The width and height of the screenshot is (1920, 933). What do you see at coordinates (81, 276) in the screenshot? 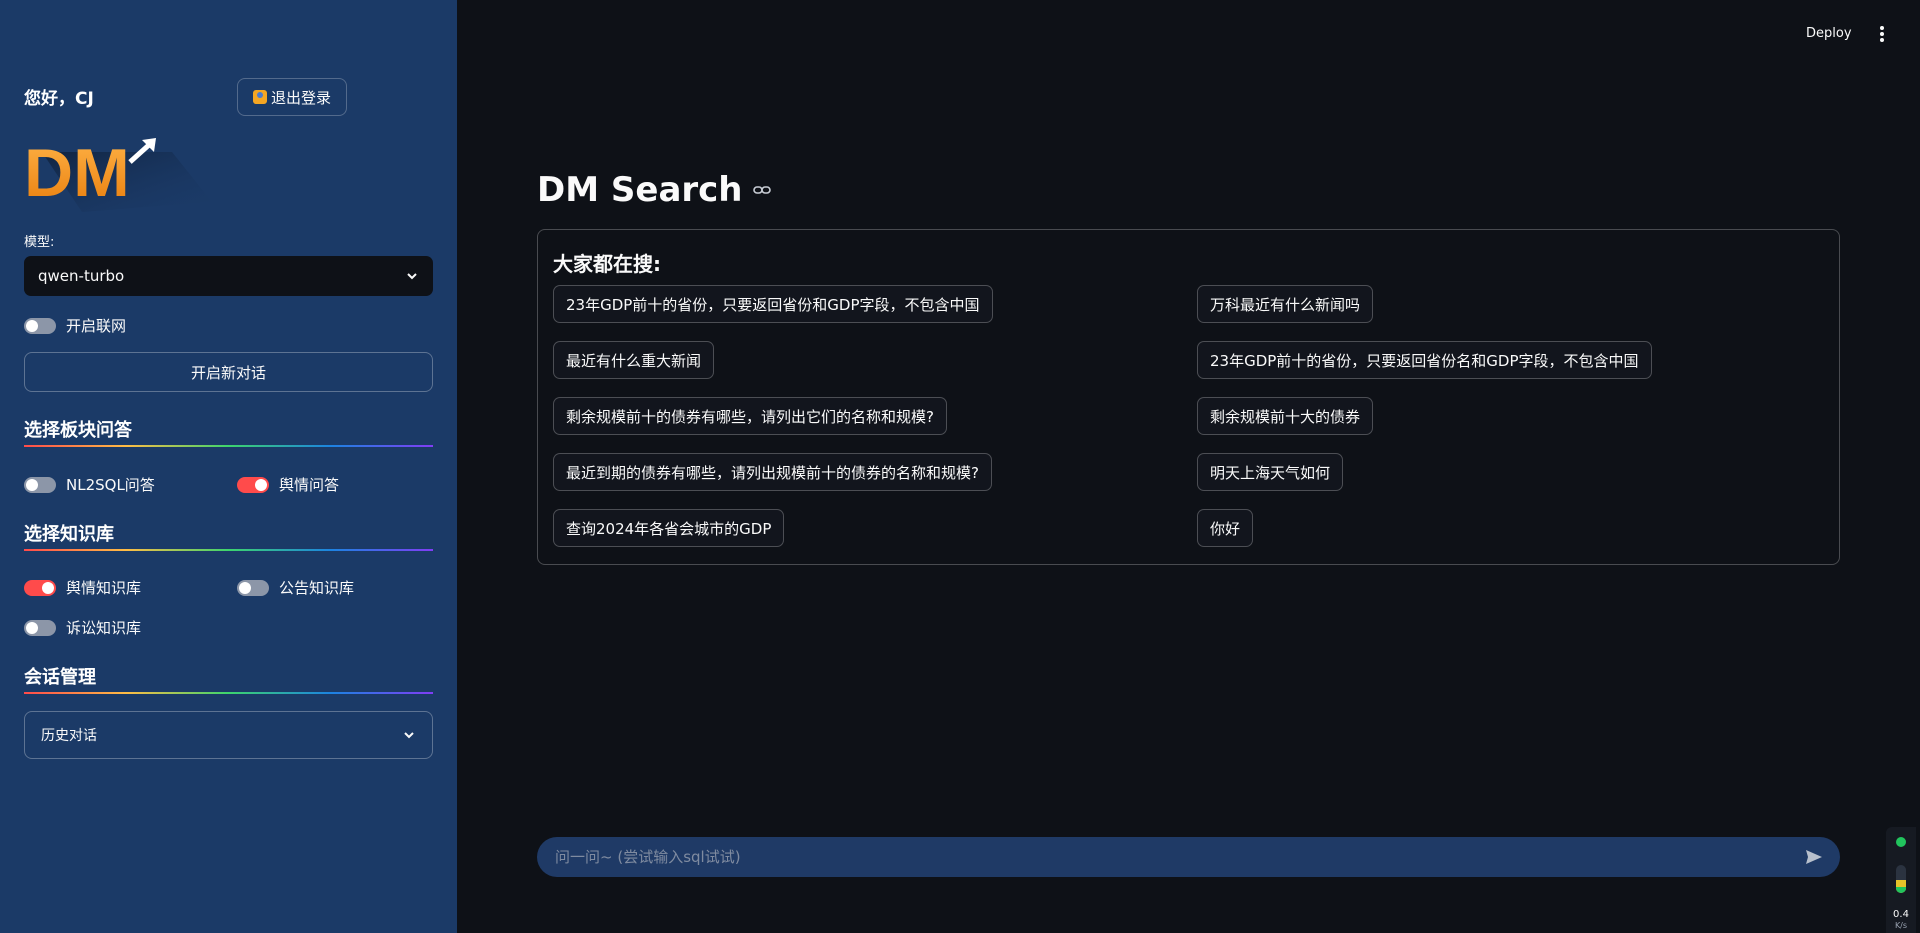
I see `model-select-value: qwen-turbo` at bounding box center [81, 276].